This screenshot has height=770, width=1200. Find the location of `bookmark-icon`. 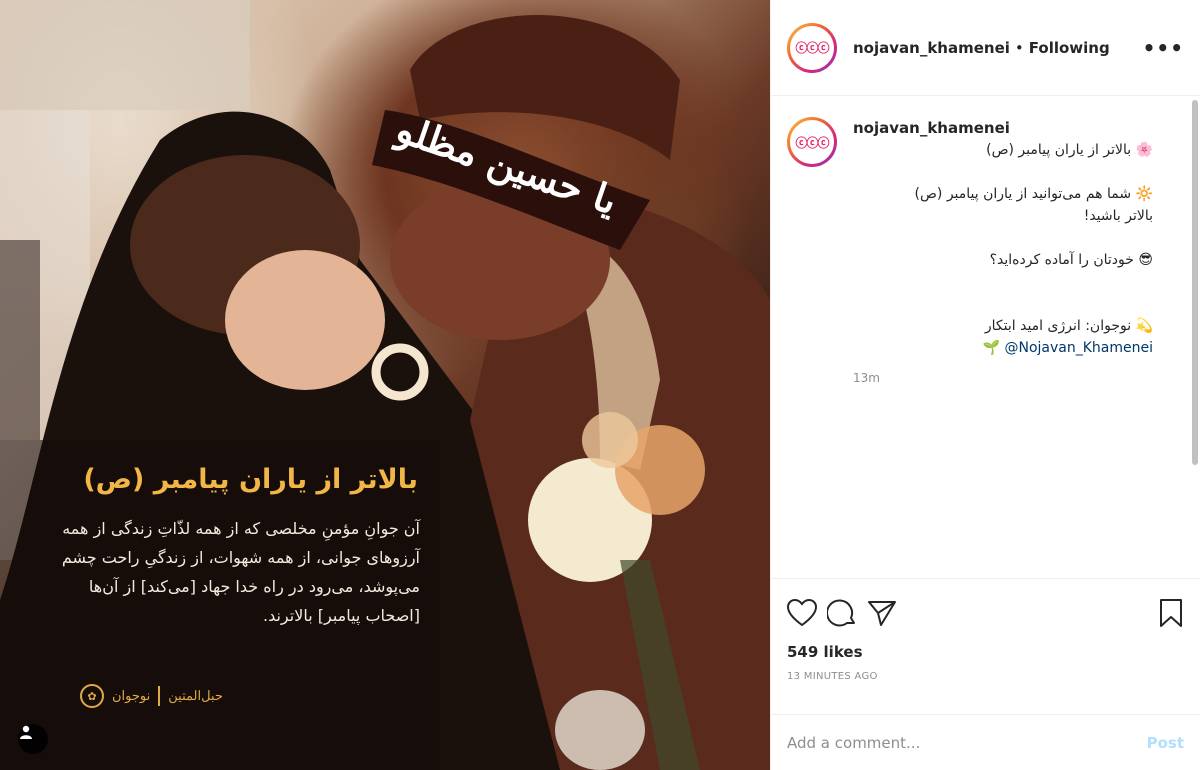

bookmark-icon is located at coordinates (1171, 613).